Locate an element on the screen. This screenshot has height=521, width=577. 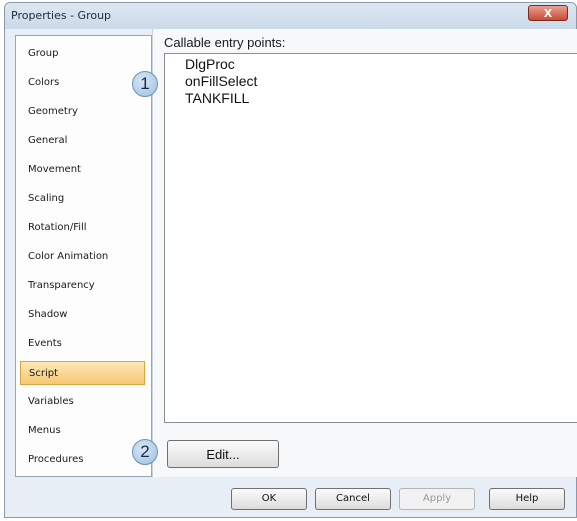
sidebar-item-shadow: Shadow is located at coordinates (82, 315).